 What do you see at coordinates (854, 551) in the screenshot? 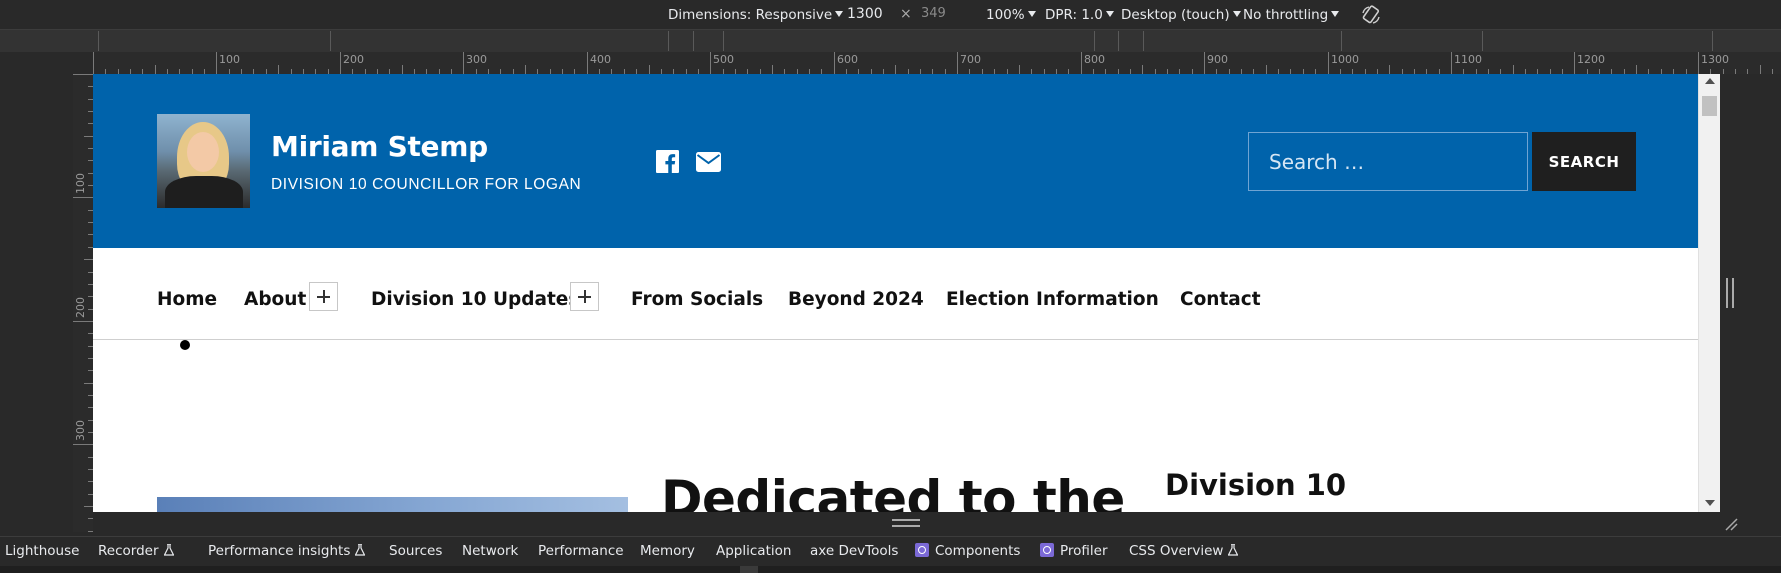
I see `tab-axe-devtools: axe DevTools` at bounding box center [854, 551].